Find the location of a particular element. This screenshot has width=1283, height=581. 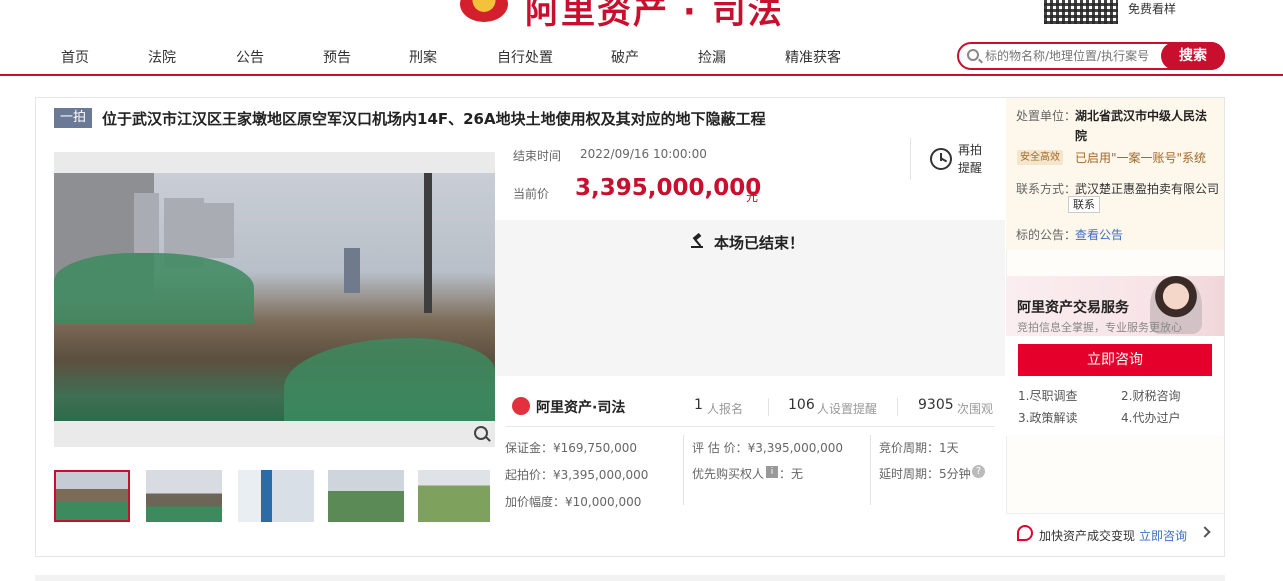

remind-count: 106 is located at coordinates (801, 405).